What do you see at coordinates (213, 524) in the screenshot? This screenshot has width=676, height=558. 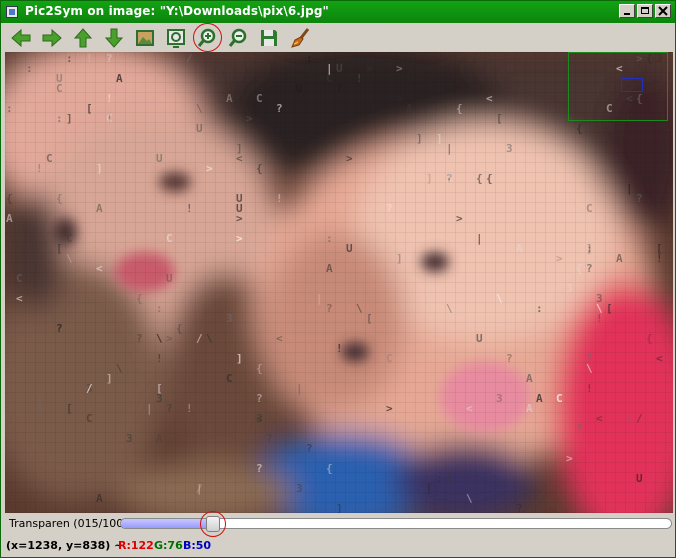 I see `transparency-slider-thumb` at bounding box center [213, 524].